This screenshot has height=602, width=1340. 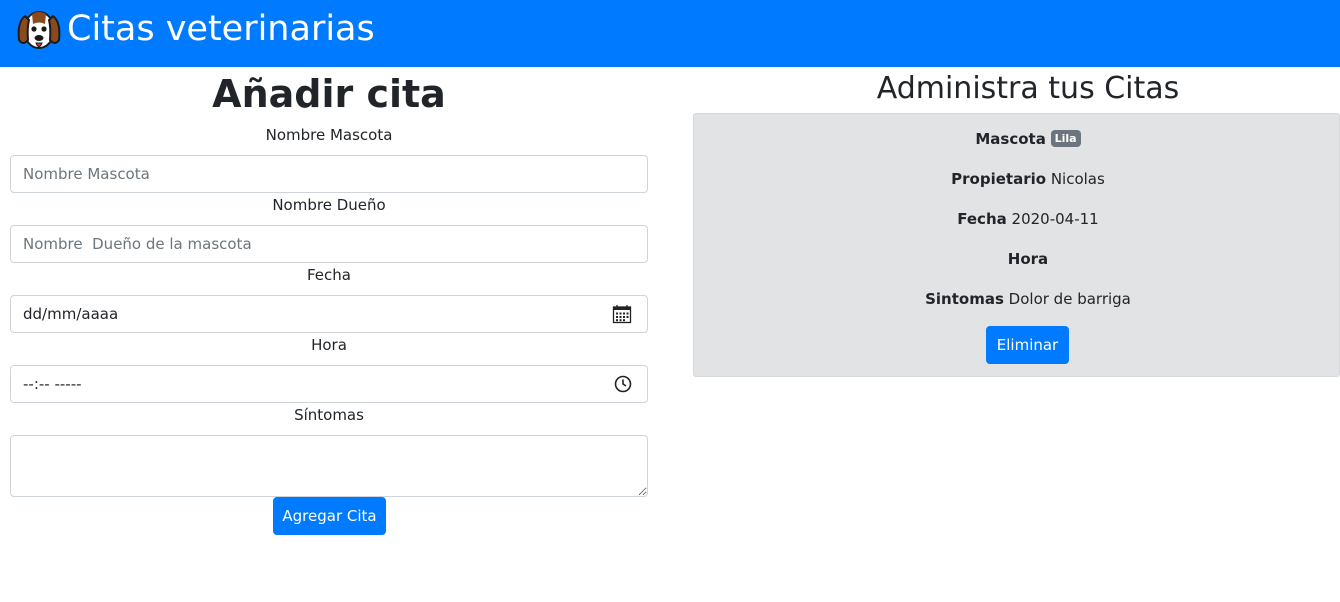 What do you see at coordinates (329, 415) in the screenshot?
I see `symptoms-label: Síntomas` at bounding box center [329, 415].